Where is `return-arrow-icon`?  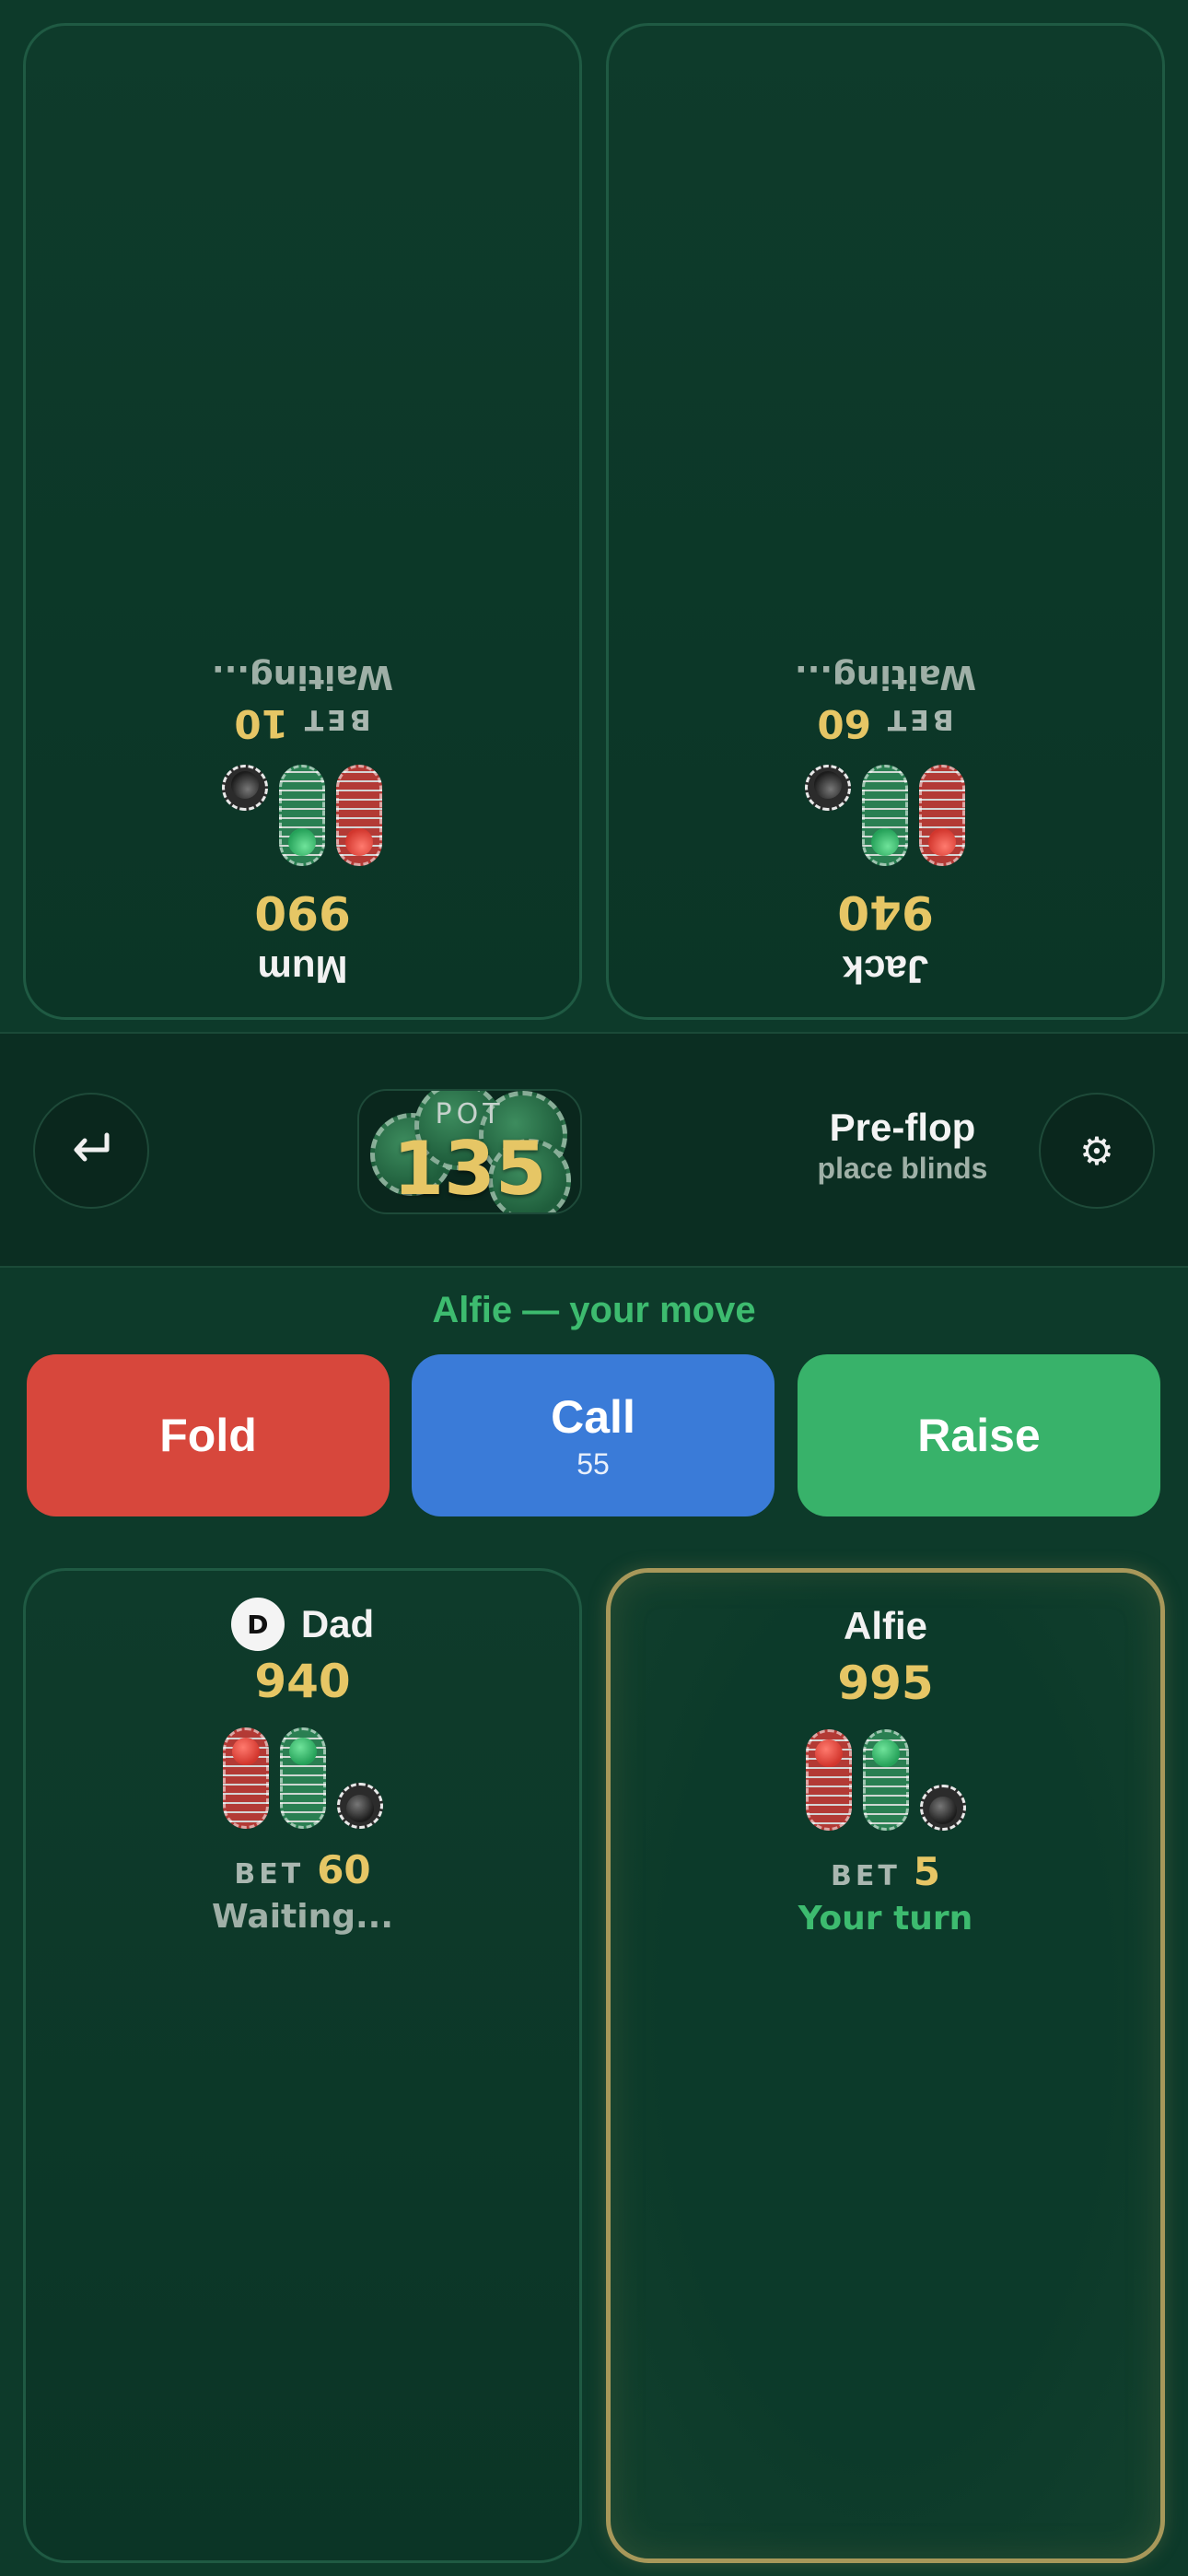
return-arrow-icon is located at coordinates (92, 1147).